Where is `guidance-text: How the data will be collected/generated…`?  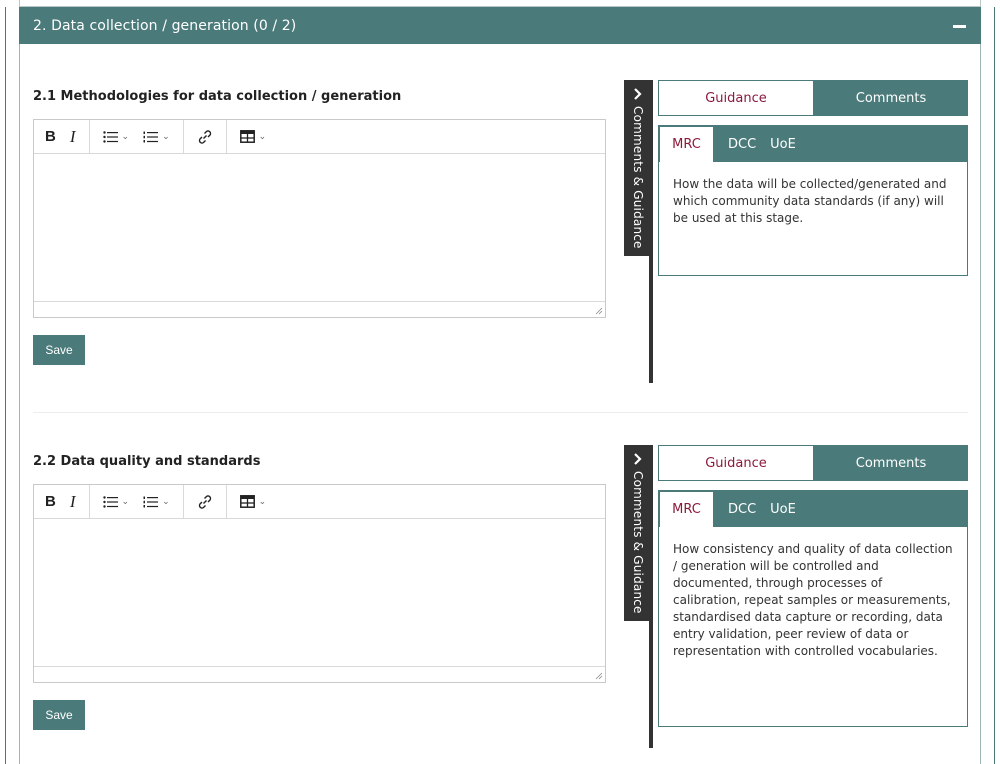
guidance-text: How the data will be collected/generated… is located at coordinates (810, 201).